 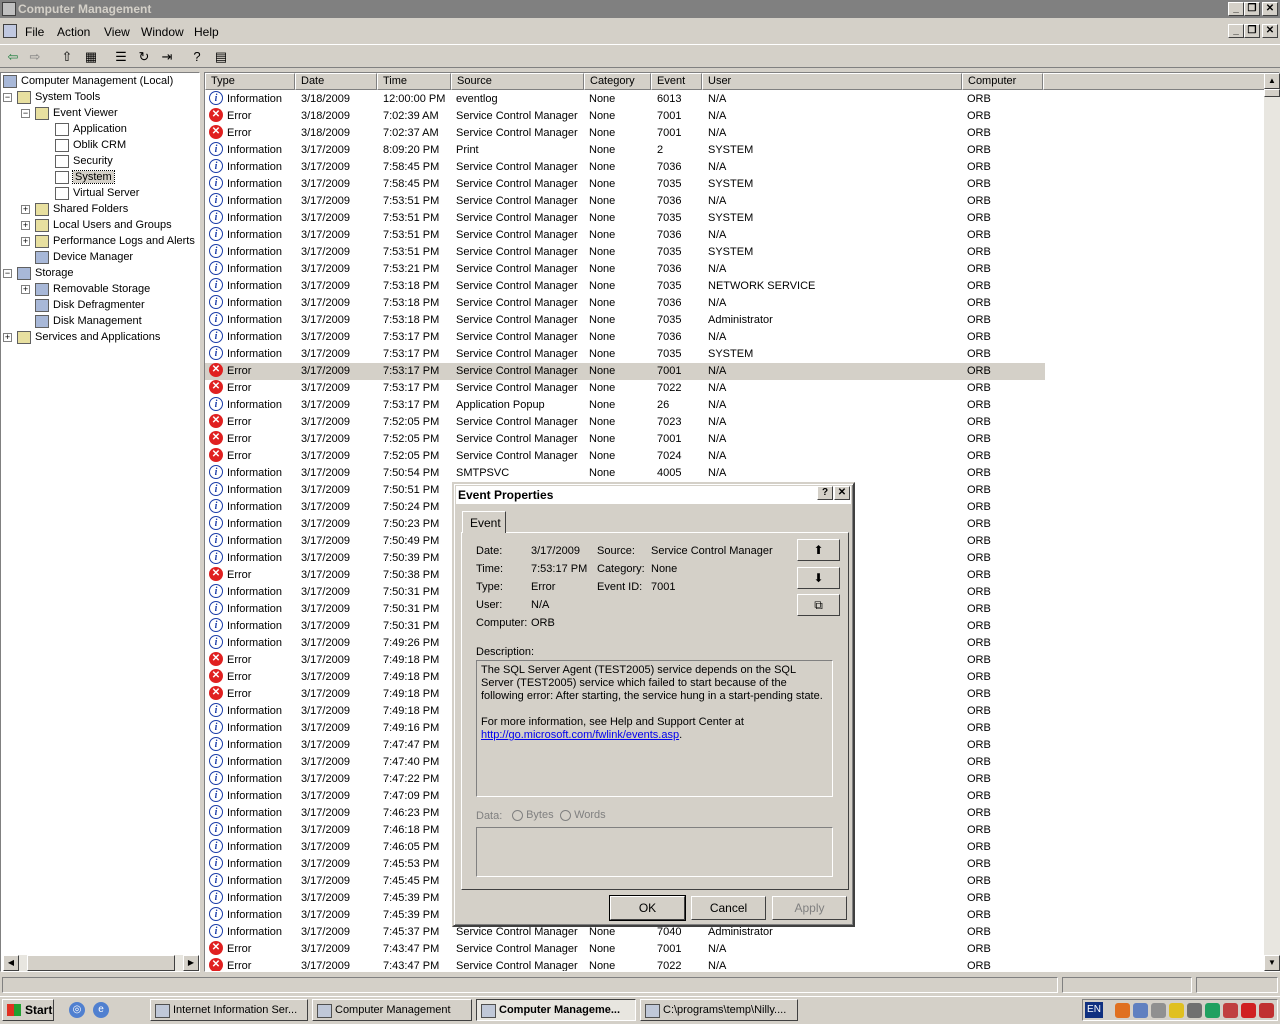 I want to click on tray-app-icon, so click(x=1122, y=1010).